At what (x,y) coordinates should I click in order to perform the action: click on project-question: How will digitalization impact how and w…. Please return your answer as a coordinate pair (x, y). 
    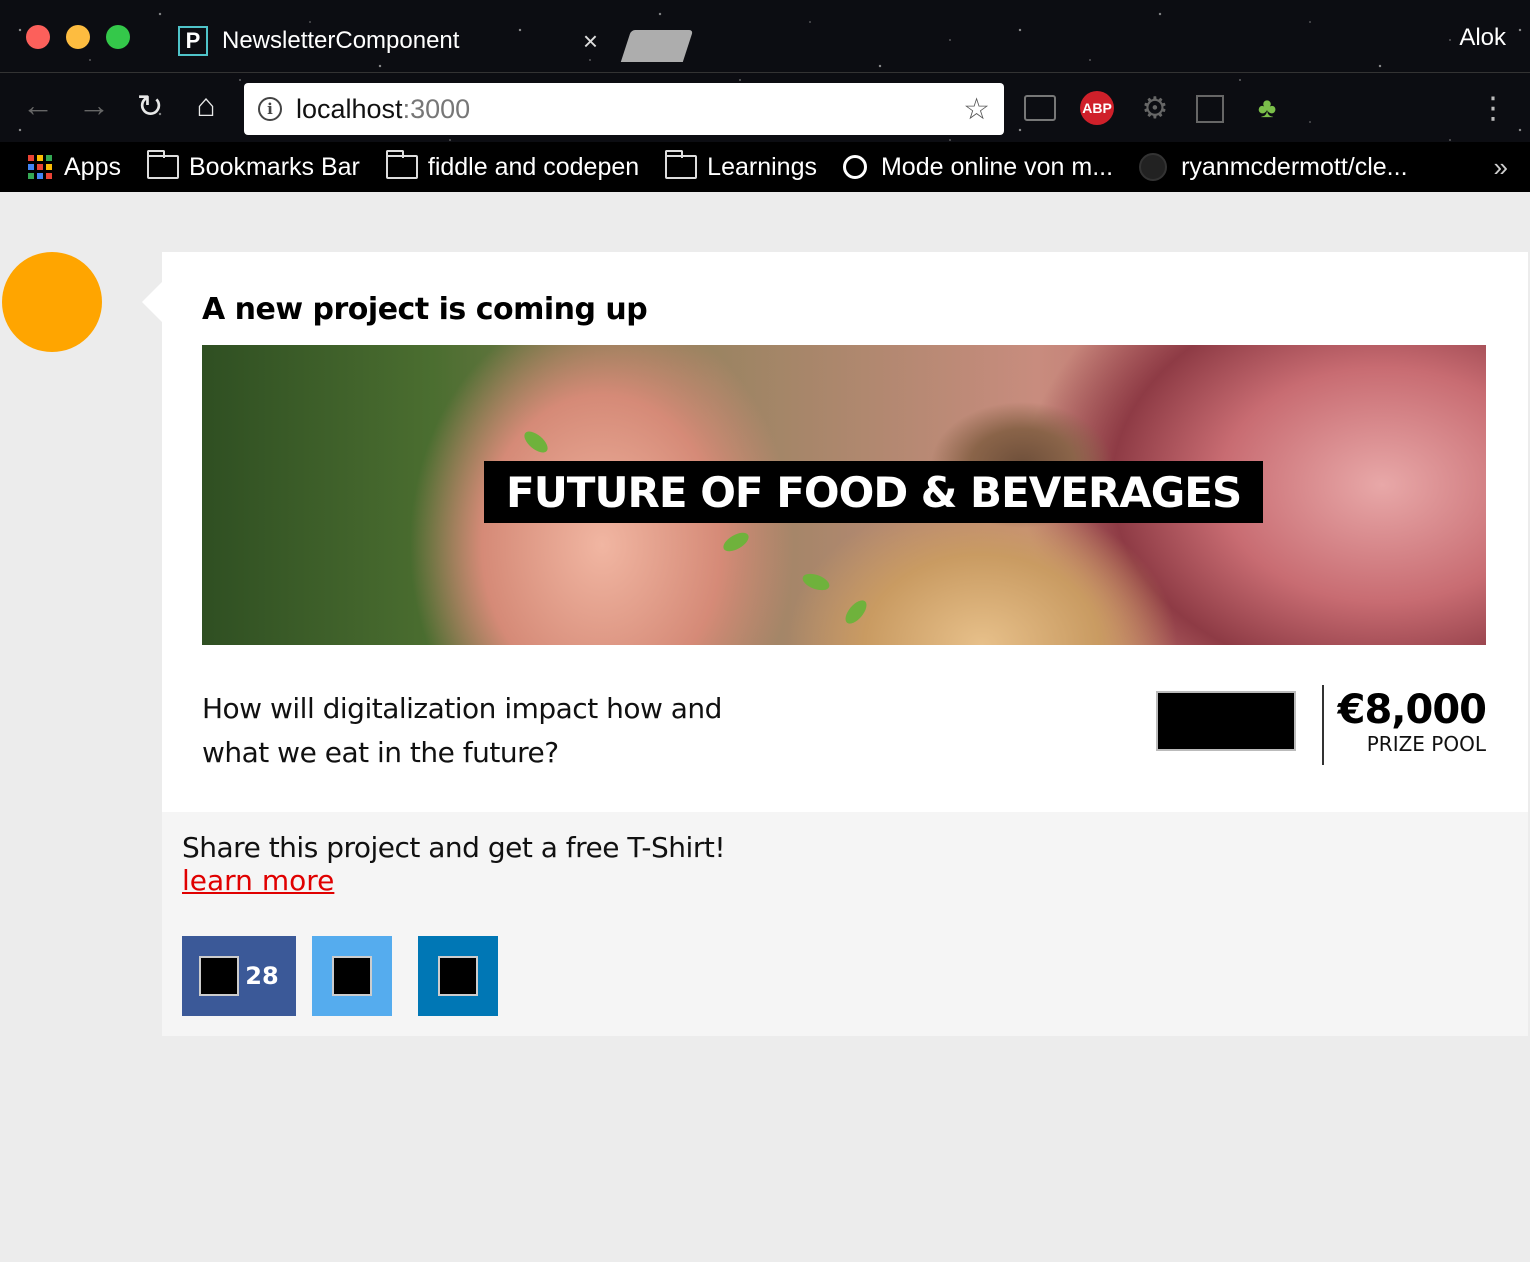
    Looking at the image, I should click on (462, 730).